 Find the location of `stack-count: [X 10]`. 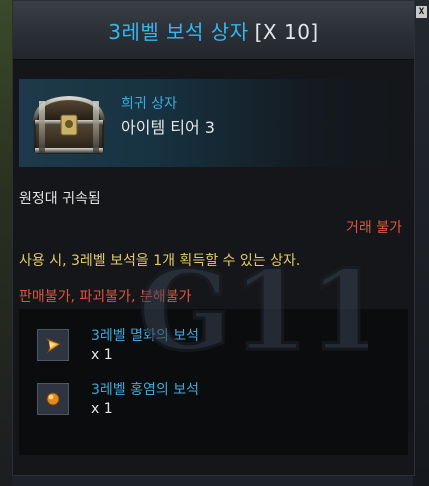

stack-count: [X 10] is located at coordinates (286, 32).